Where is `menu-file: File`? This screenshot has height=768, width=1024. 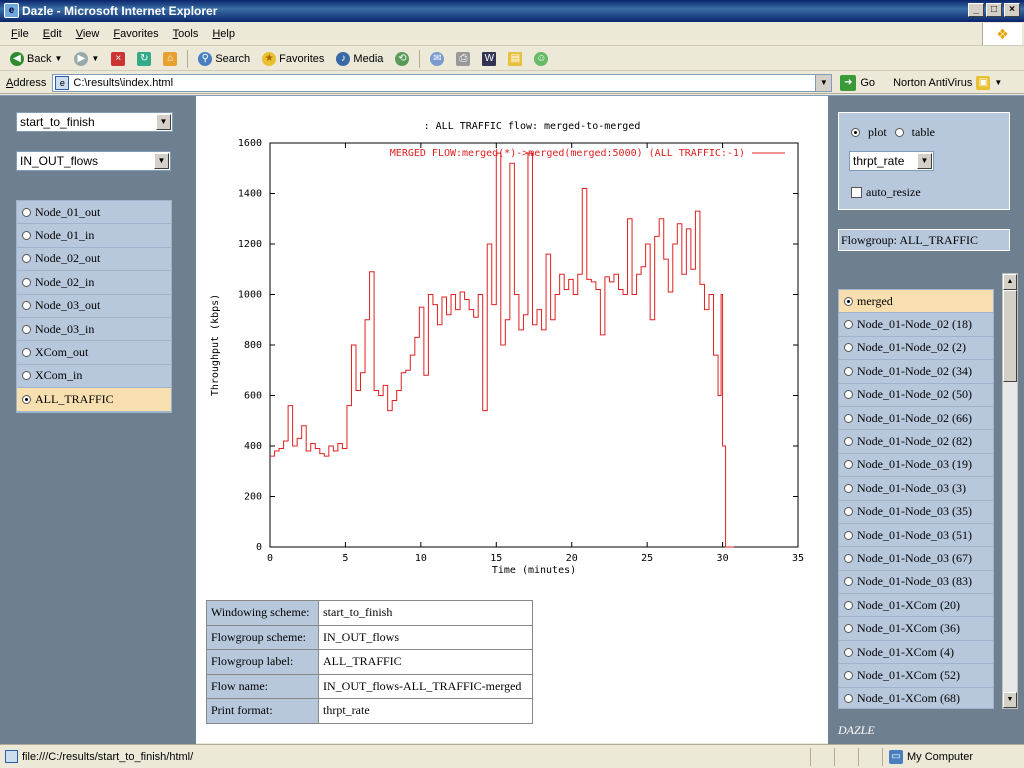 menu-file: File is located at coordinates (20, 34).